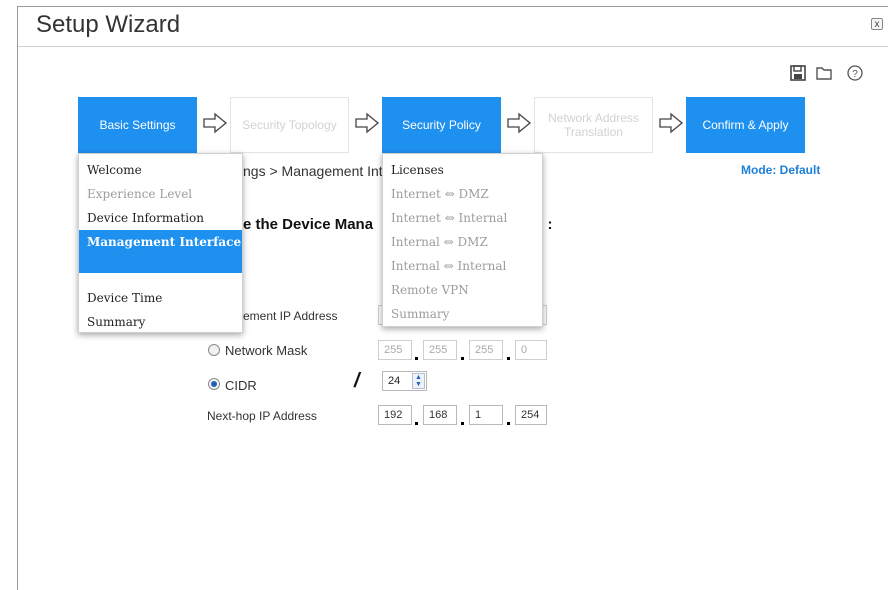 This screenshot has height=590, width=888. Describe the element at coordinates (449, 218) in the screenshot. I see `menu-item-internet-internal: Internet ⇔ Internal` at that location.